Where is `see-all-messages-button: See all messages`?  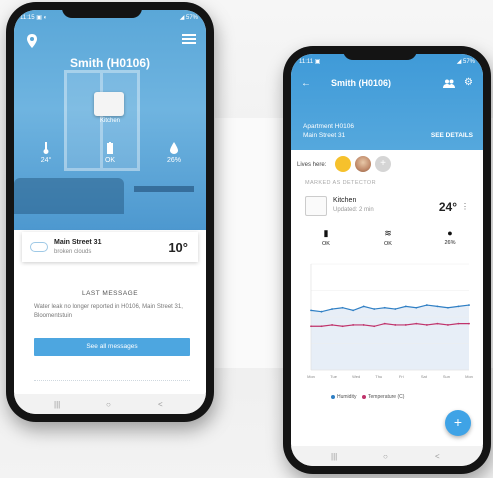 see-all-messages-button: See all messages is located at coordinates (112, 347).